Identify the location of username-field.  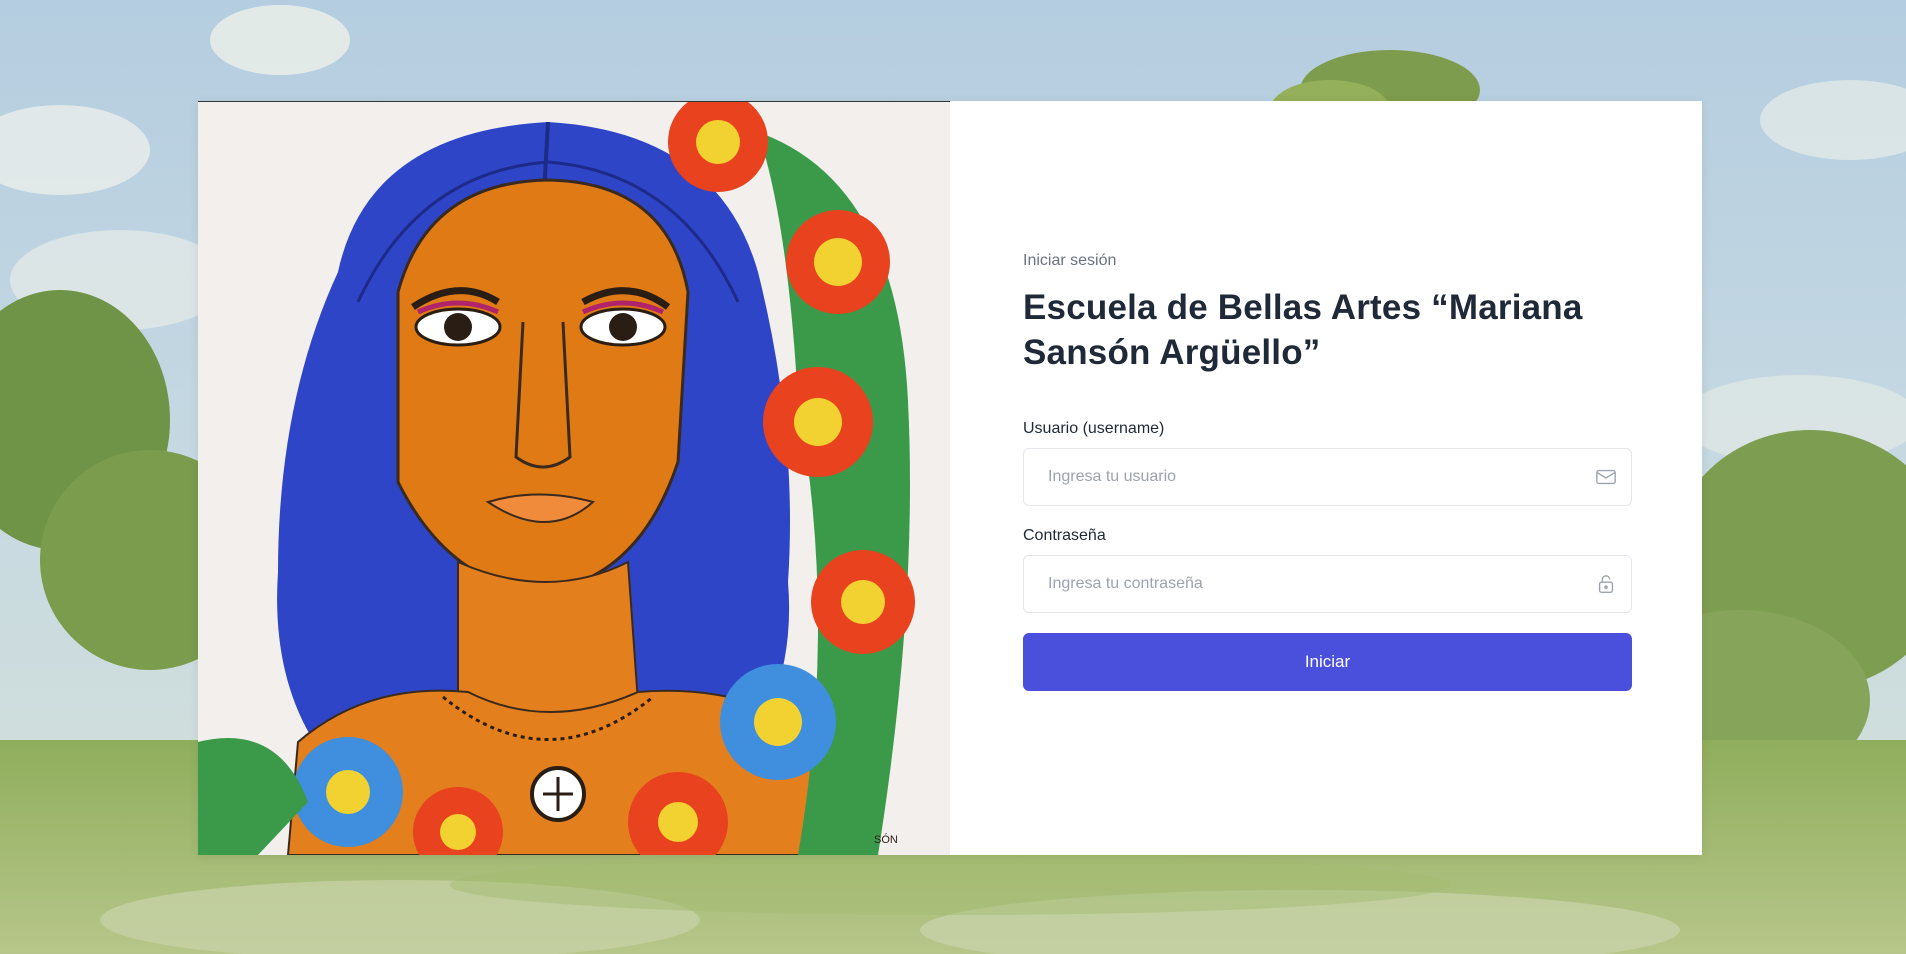
(1327, 477).